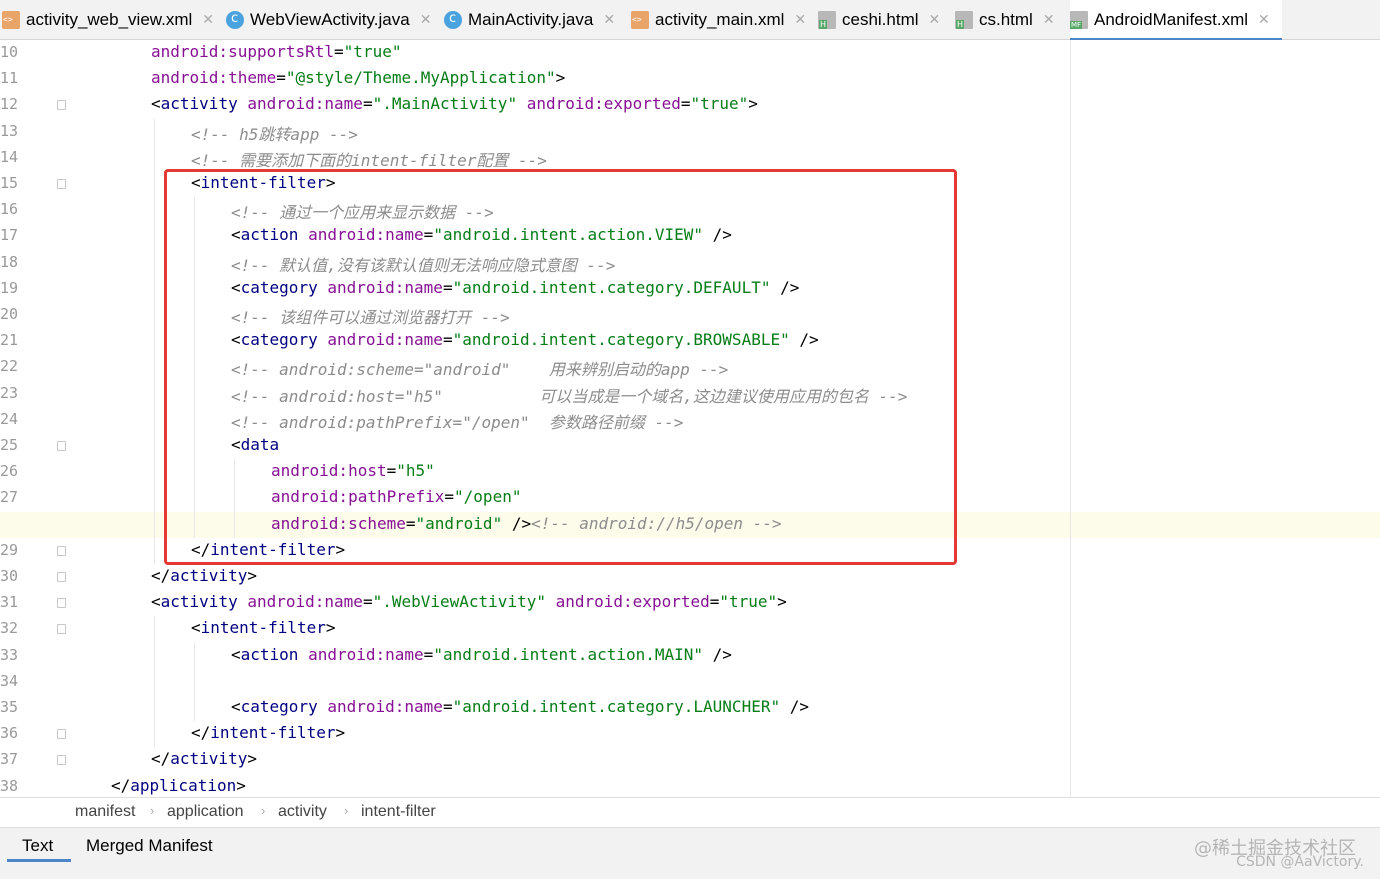 The width and height of the screenshot is (1380, 879). I want to click on code-token: ".WebViewActivity", so click(464, 602).